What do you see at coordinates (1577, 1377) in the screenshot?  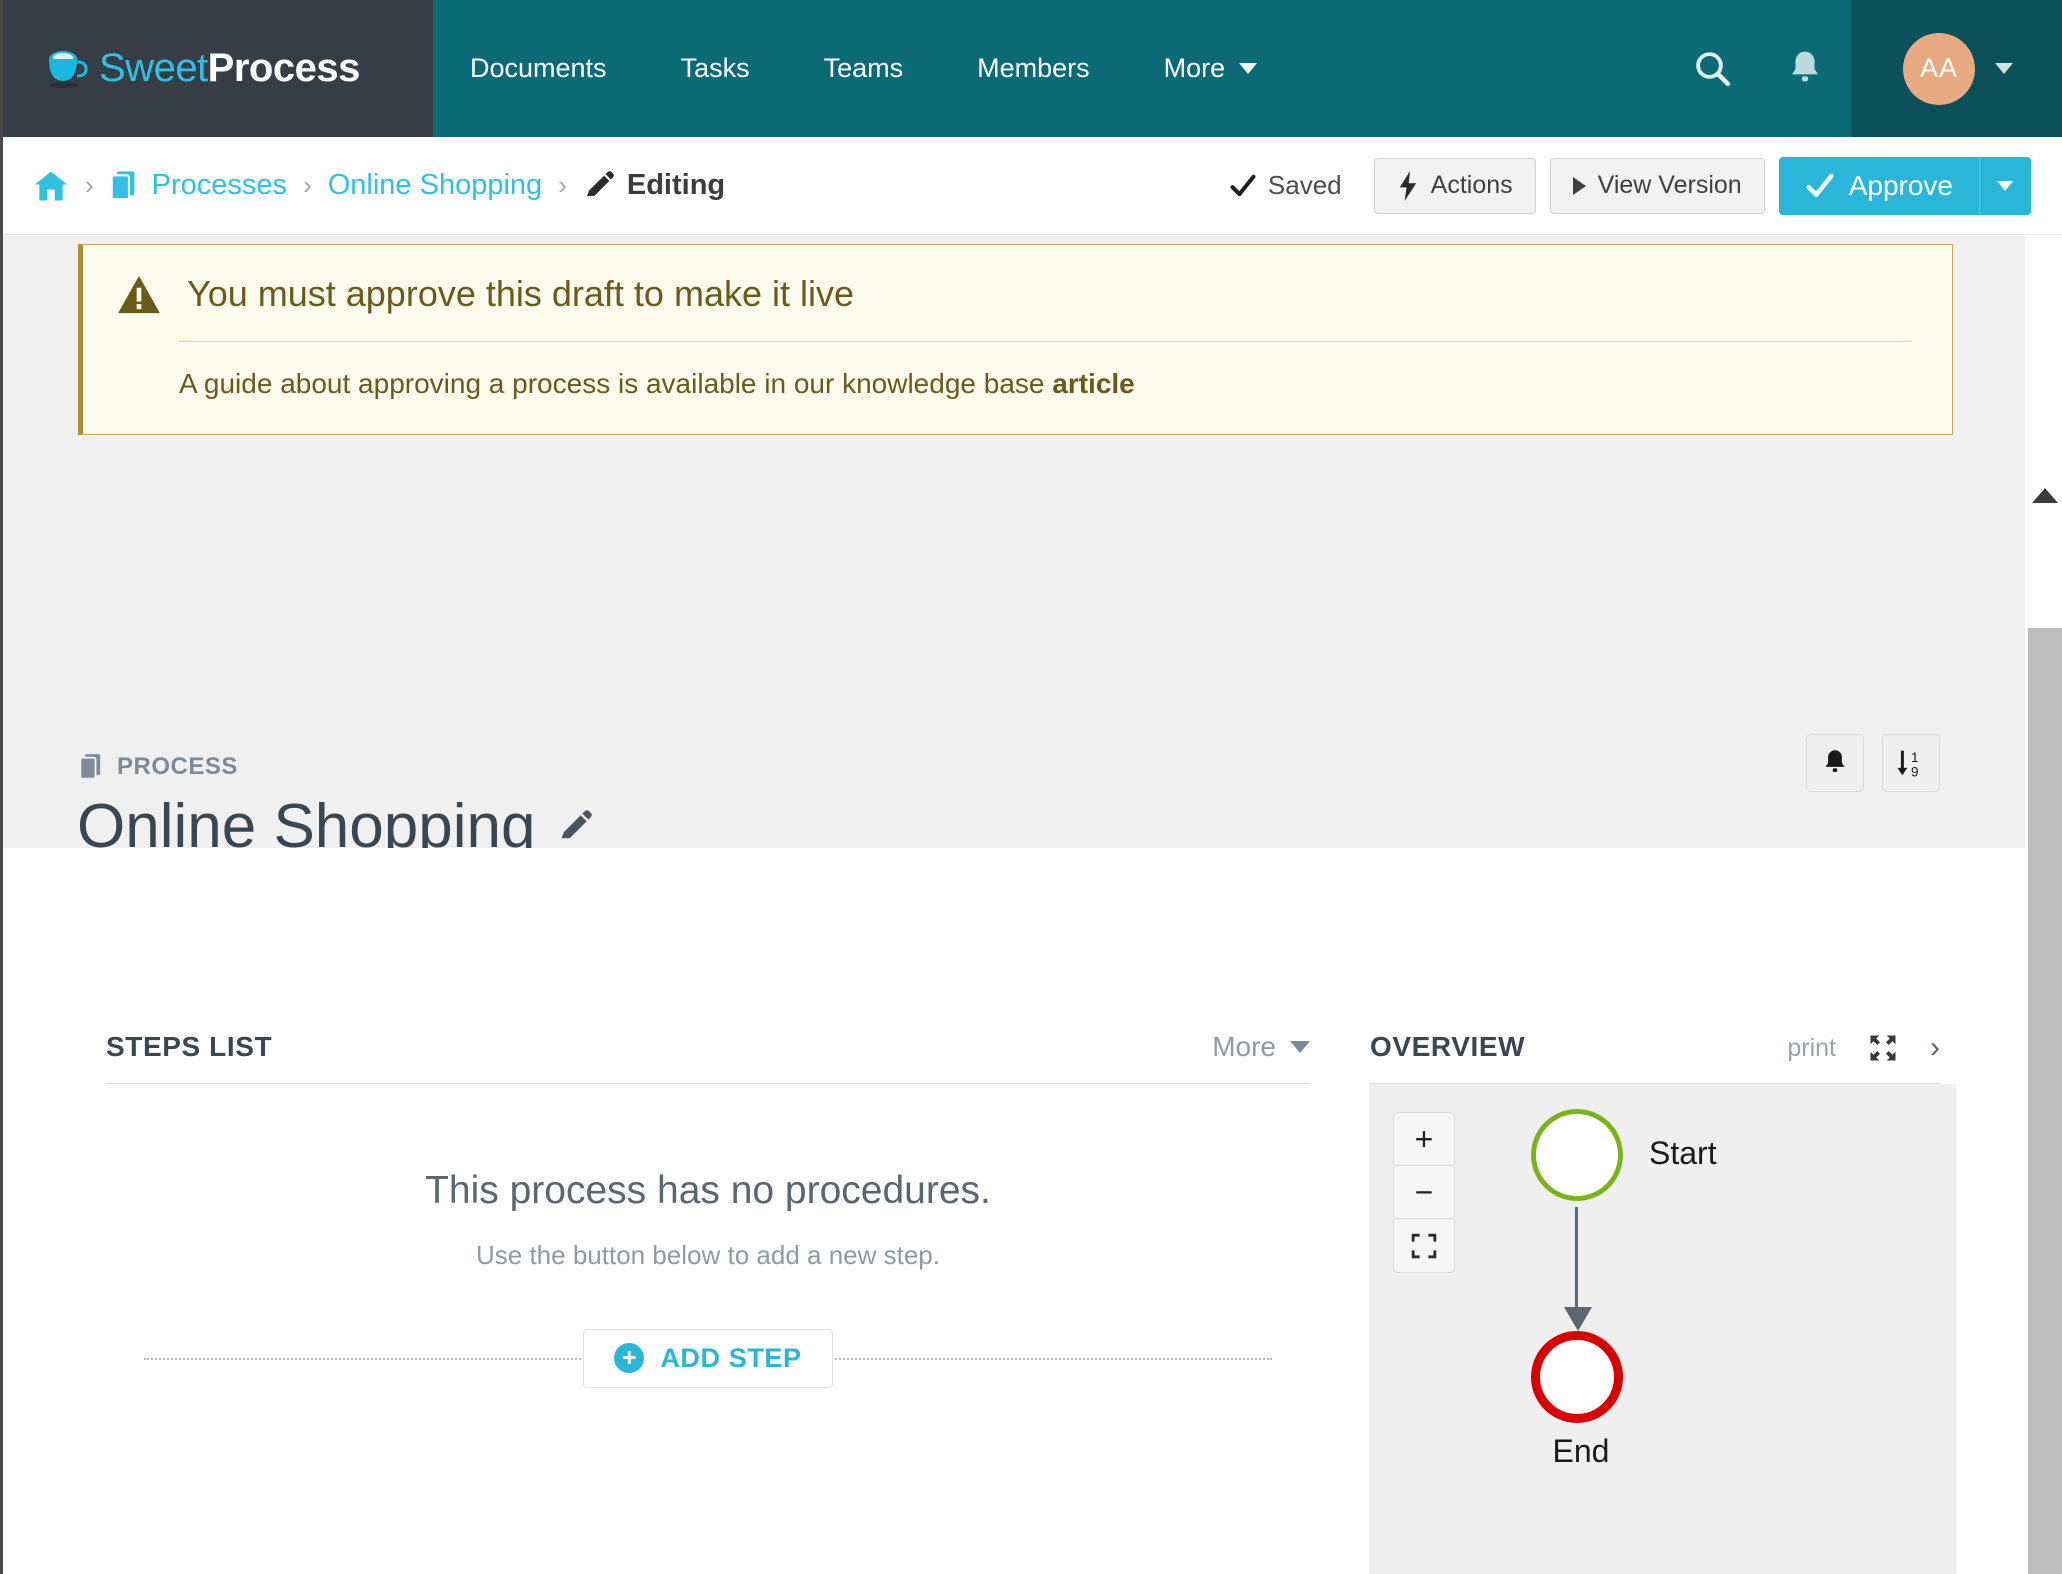 I see `flow-node-end` at bounding box center [1577, 1377].